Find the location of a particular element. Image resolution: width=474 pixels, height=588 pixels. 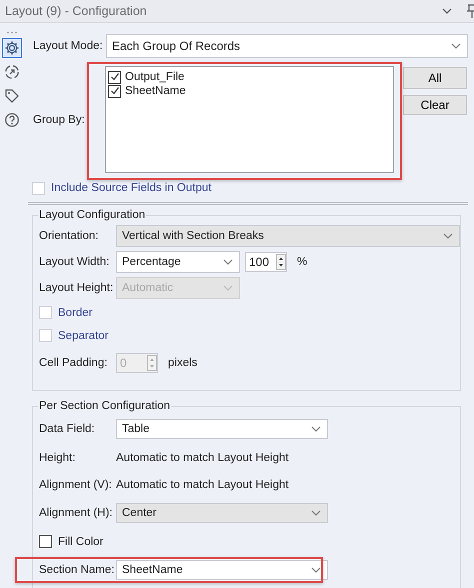

more-icon is located at coordinates (12, 32).